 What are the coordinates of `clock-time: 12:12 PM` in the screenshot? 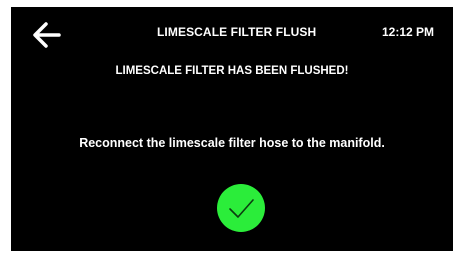 It's located at (408, 32).